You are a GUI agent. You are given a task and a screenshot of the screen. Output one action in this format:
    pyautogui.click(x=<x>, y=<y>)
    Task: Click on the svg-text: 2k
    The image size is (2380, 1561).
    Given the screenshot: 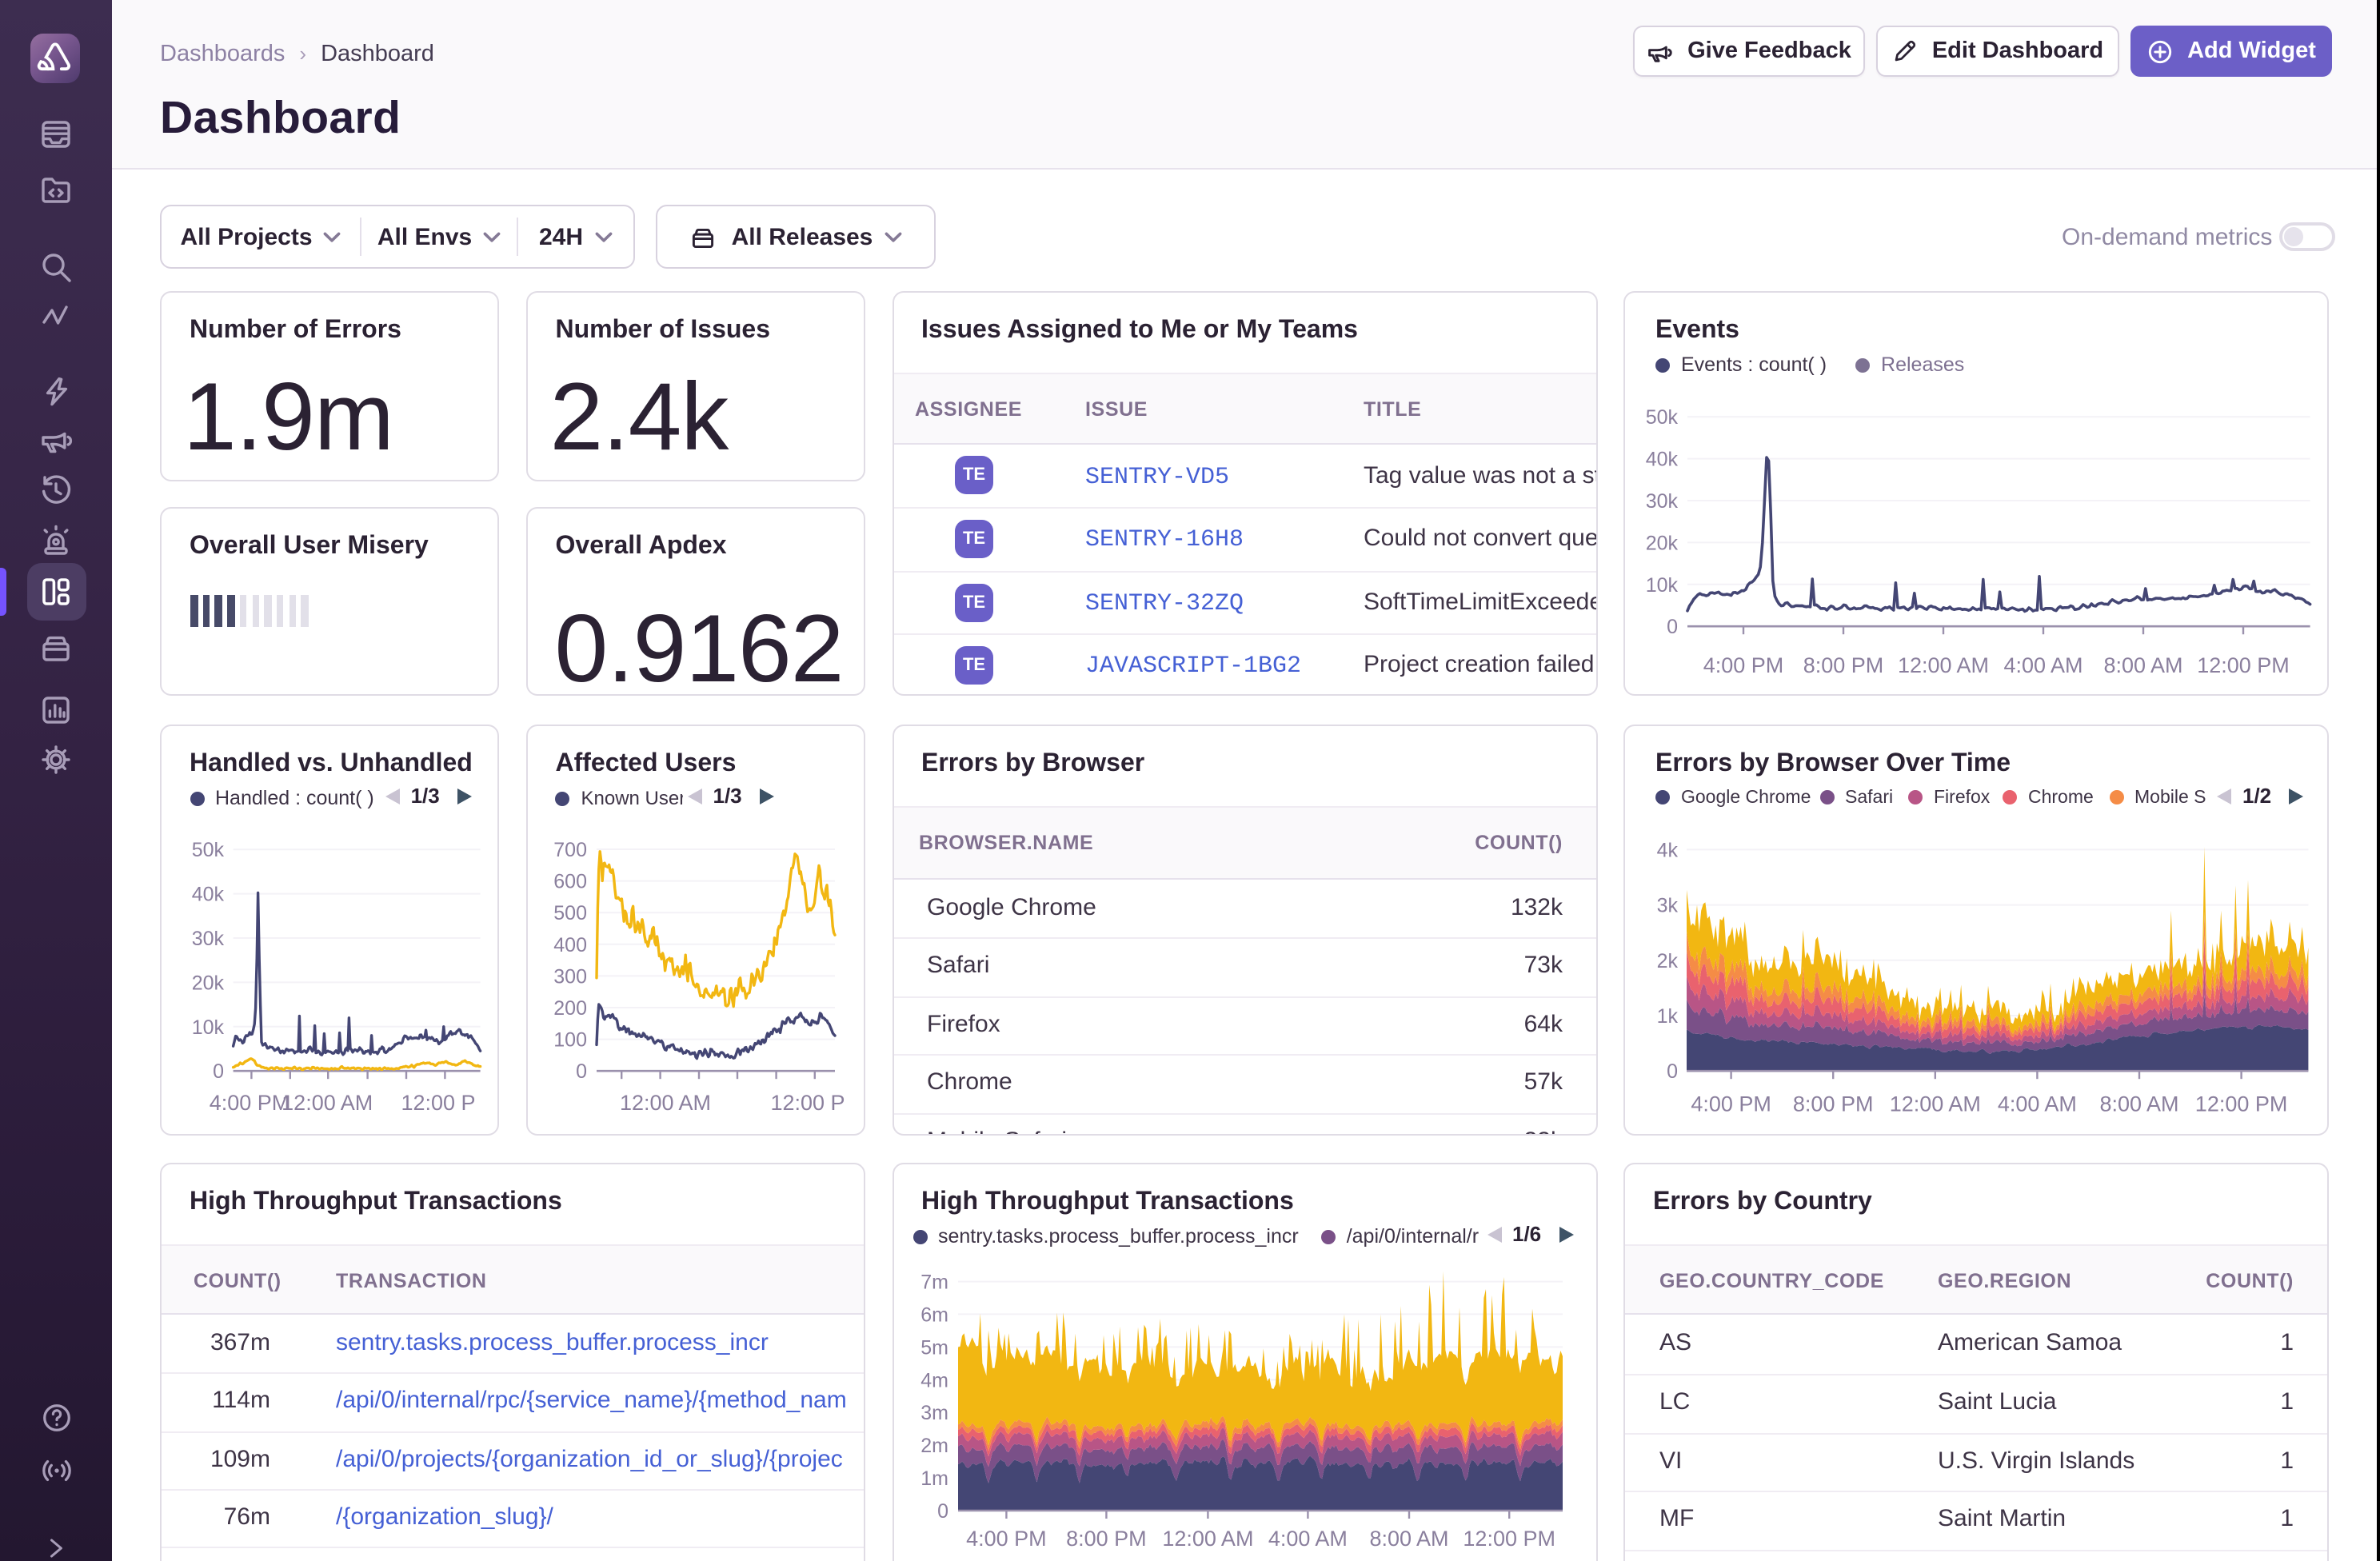 What is the action you would take?
    pyautogui.click(x=1668, y=961)
    